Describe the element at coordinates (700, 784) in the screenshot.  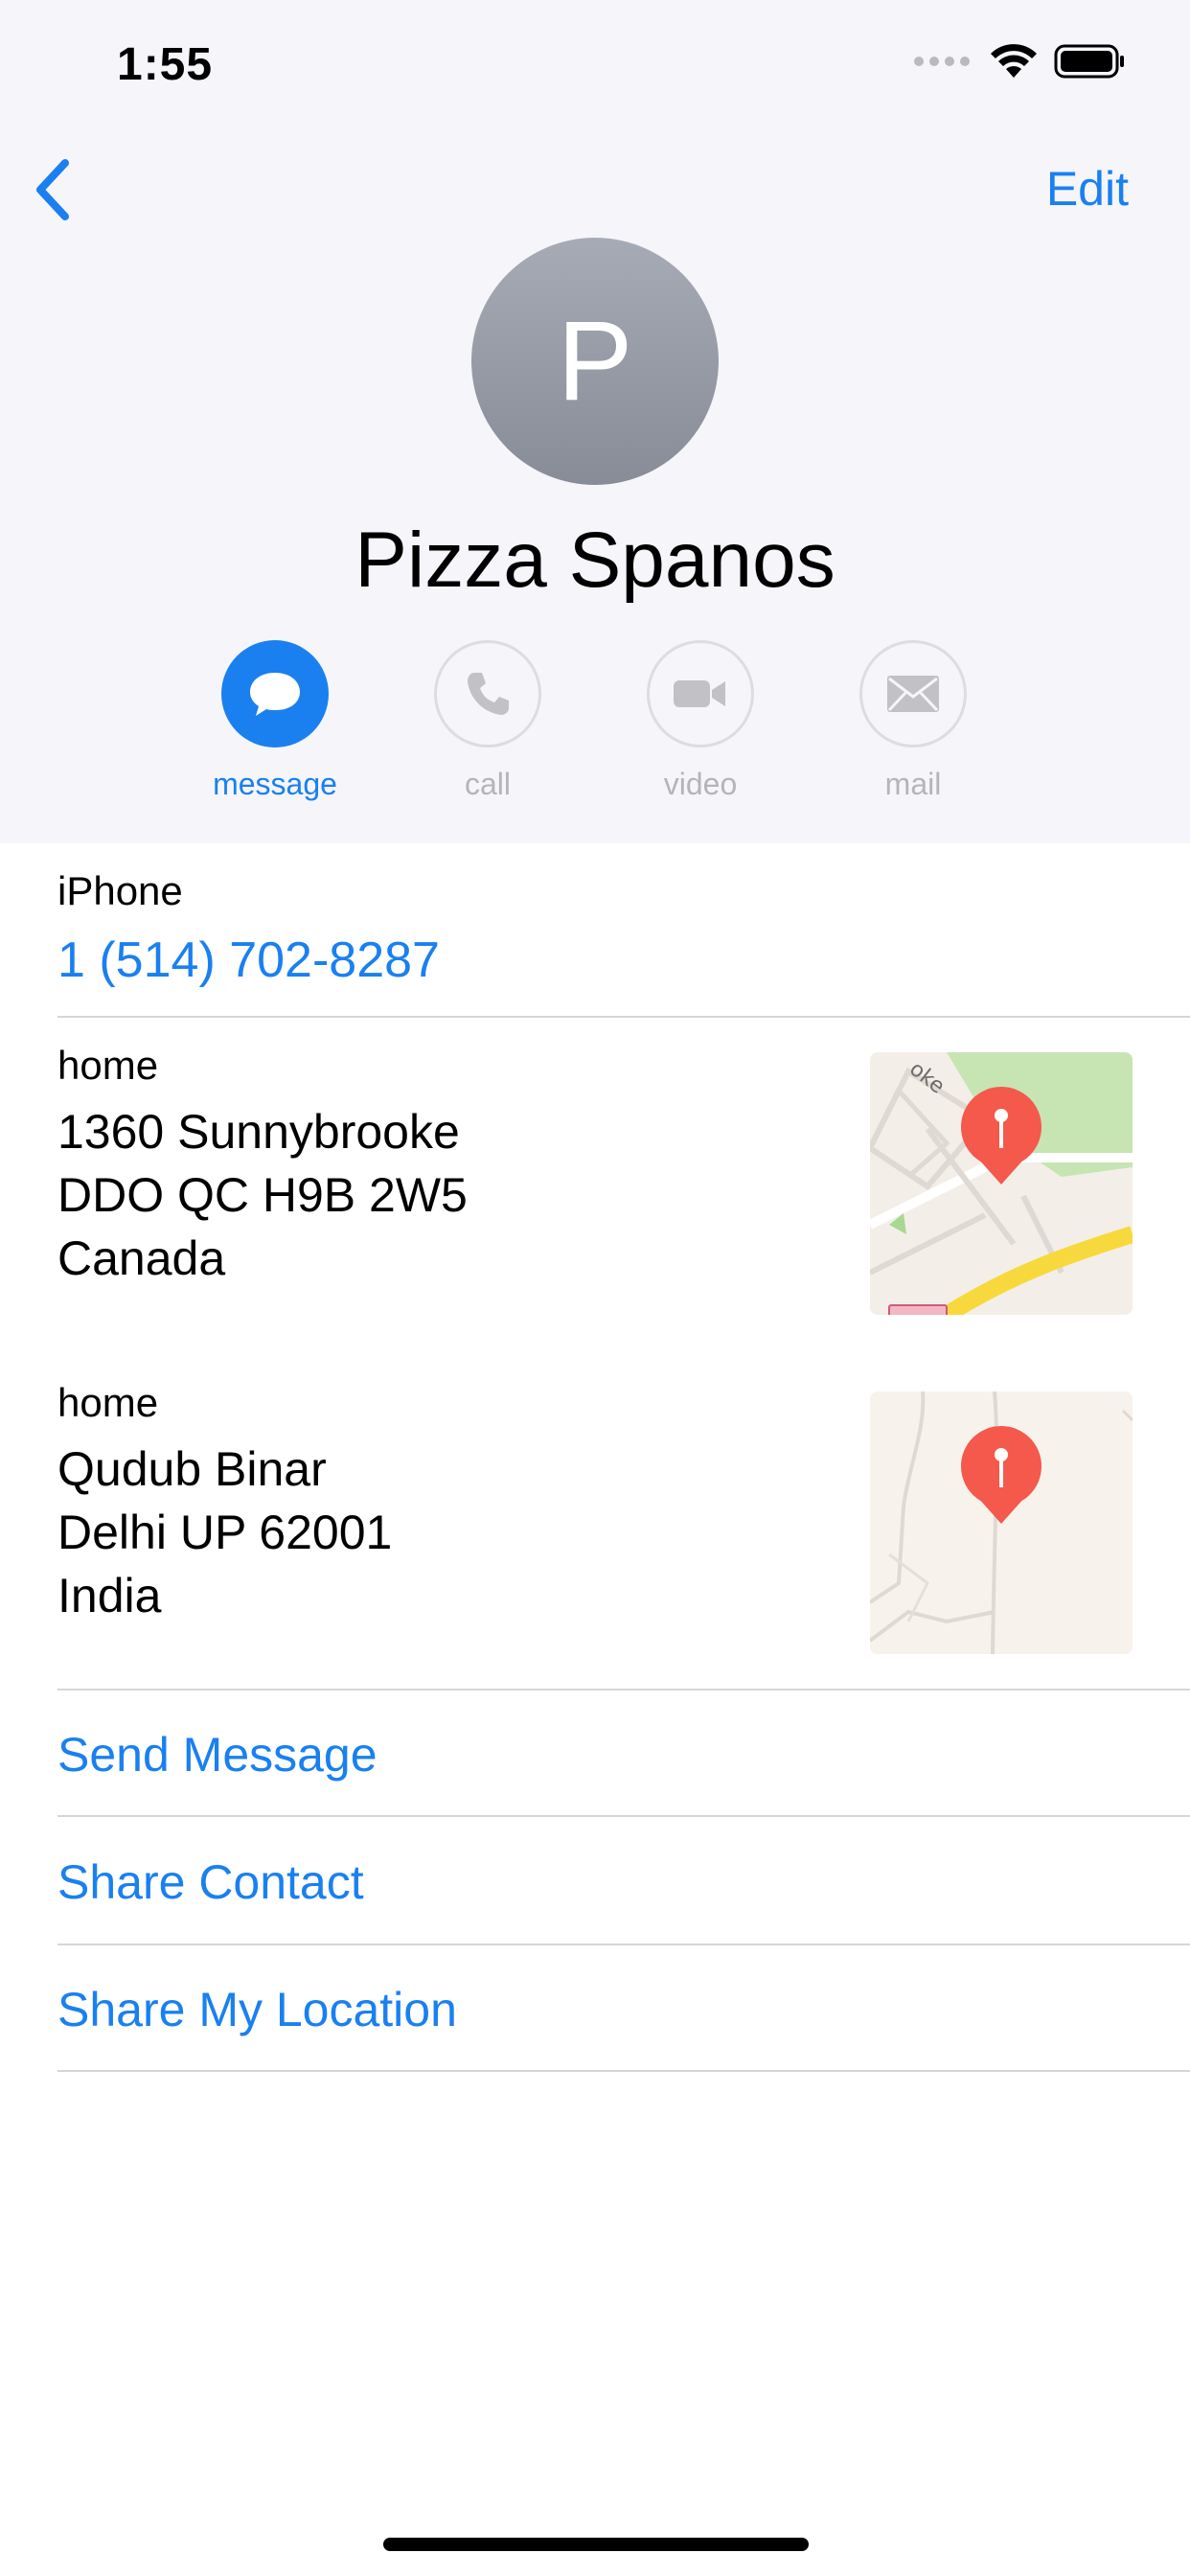
I see `video-label: video` at that location.